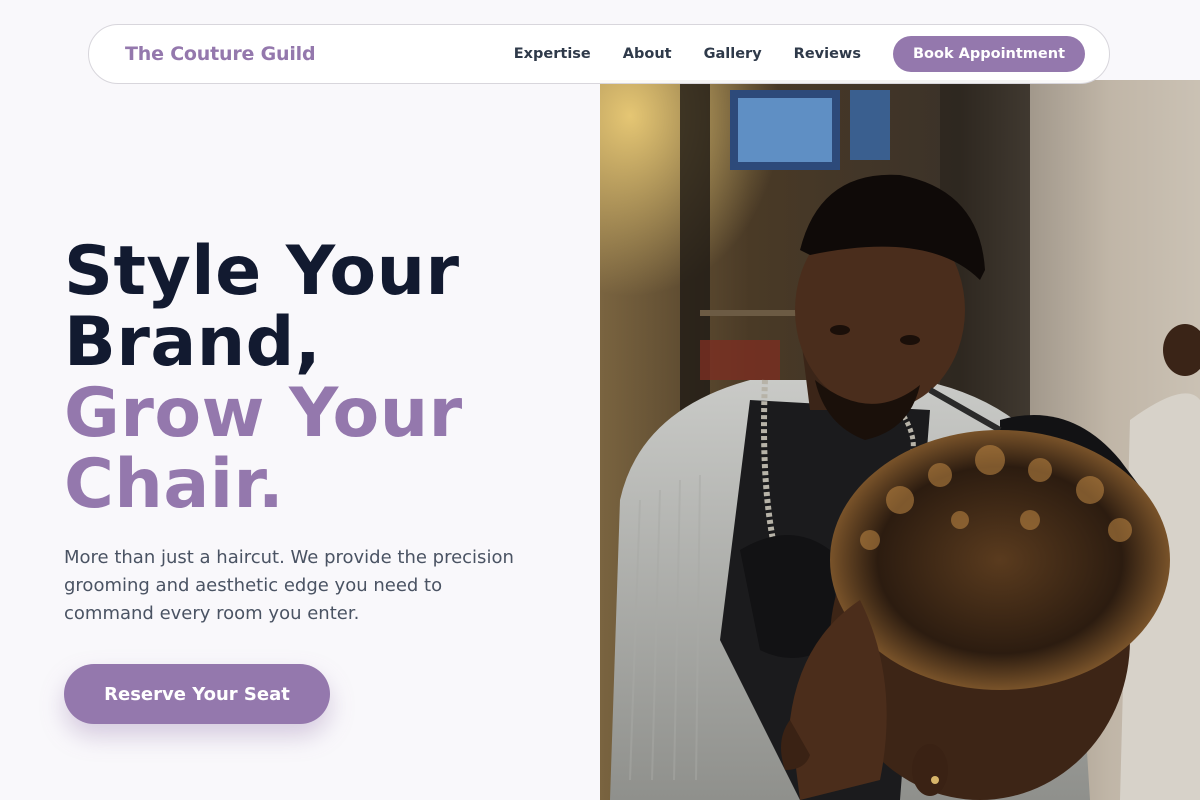 The image size is (1200, 800). Describe the element at coordinates (197, 694) in the screenshot. I see `reserve-seat-button: Reserve Your Seat` at that location.